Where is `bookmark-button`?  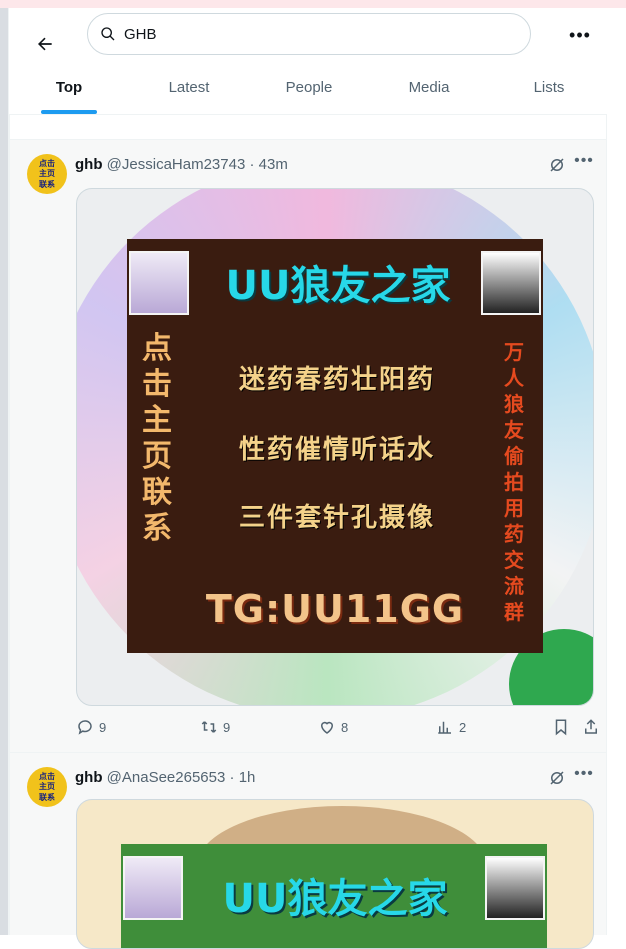
bookmark-button is located at coordinates (561, 727).